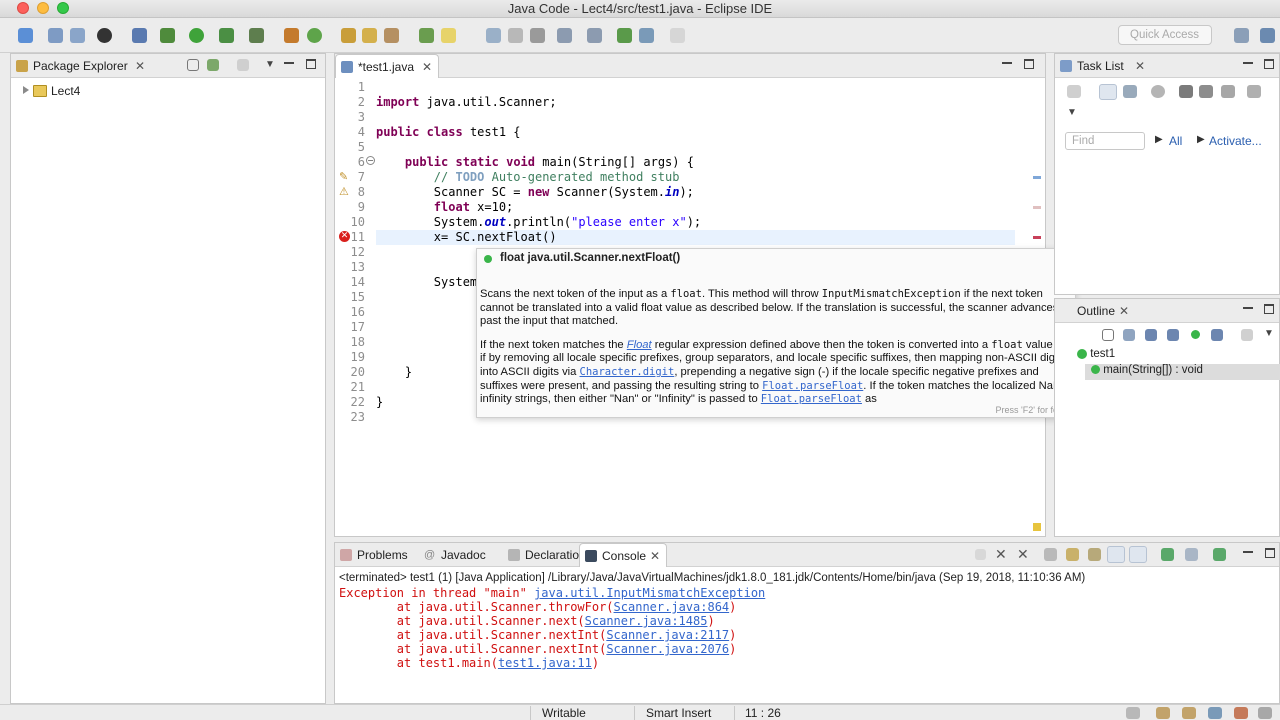 This screenshot has width=1280, height=720. Describe the element at coordinates (1130, 91) in the screenshot. I see `scheduled-icon` at that location.